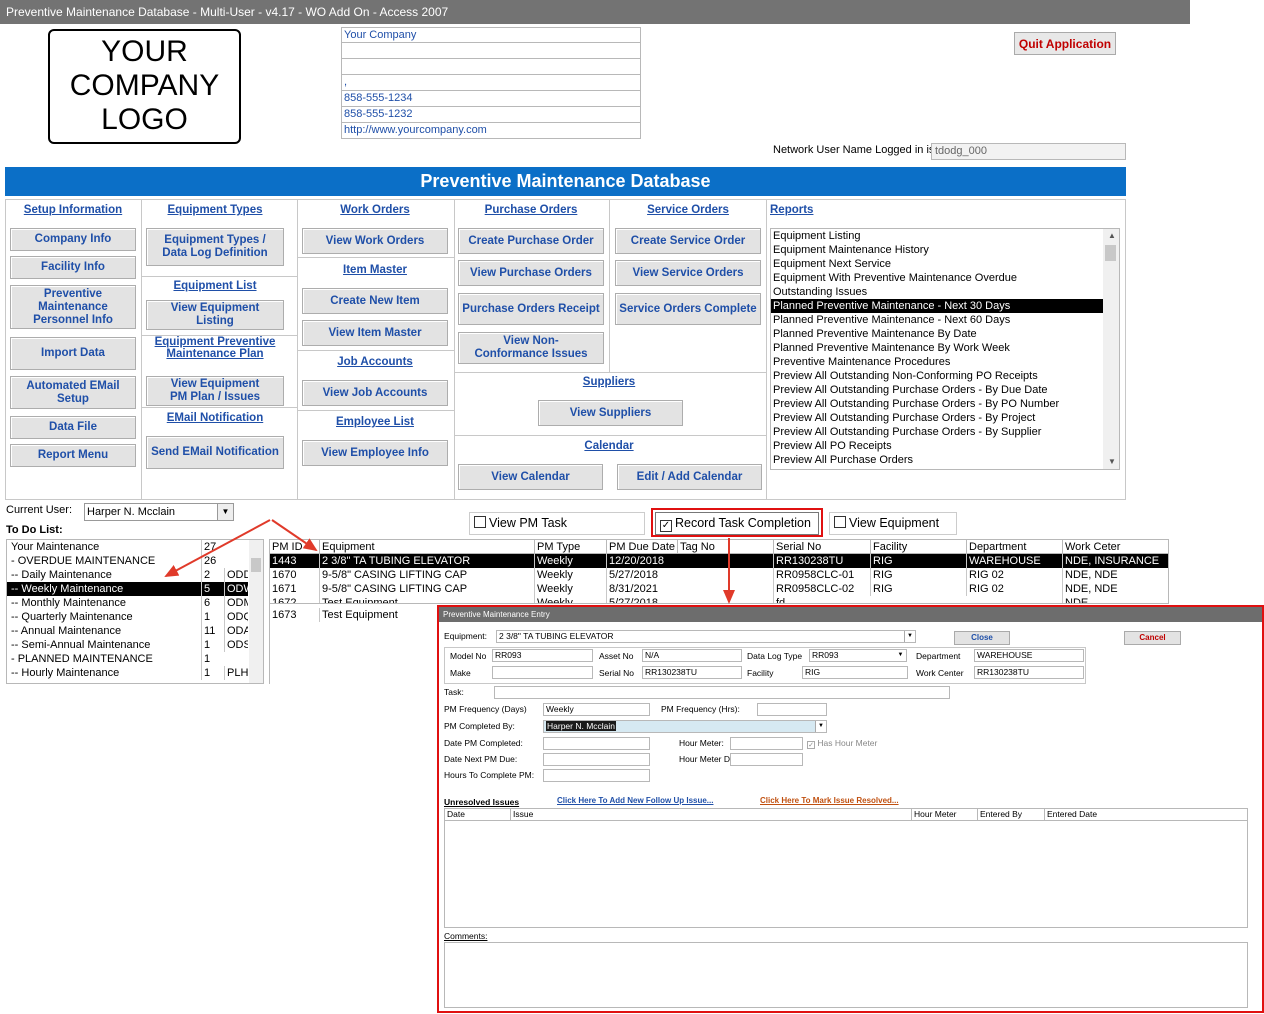  Describe the element at coordinates (542, 672) in the screenshot. I see `make-field` at that location.